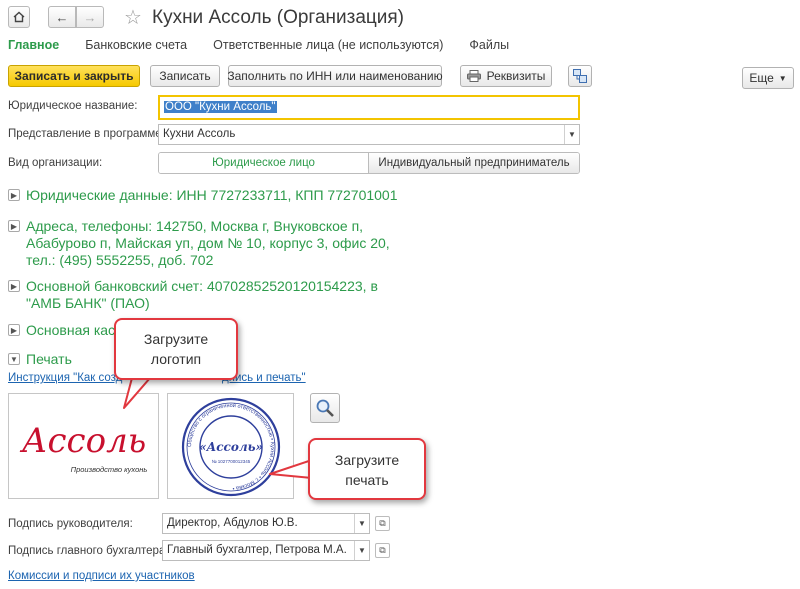 This screenshot has height=589, width=800. I want to click on display-name-label: Представление в программе:, so click(86, 134).